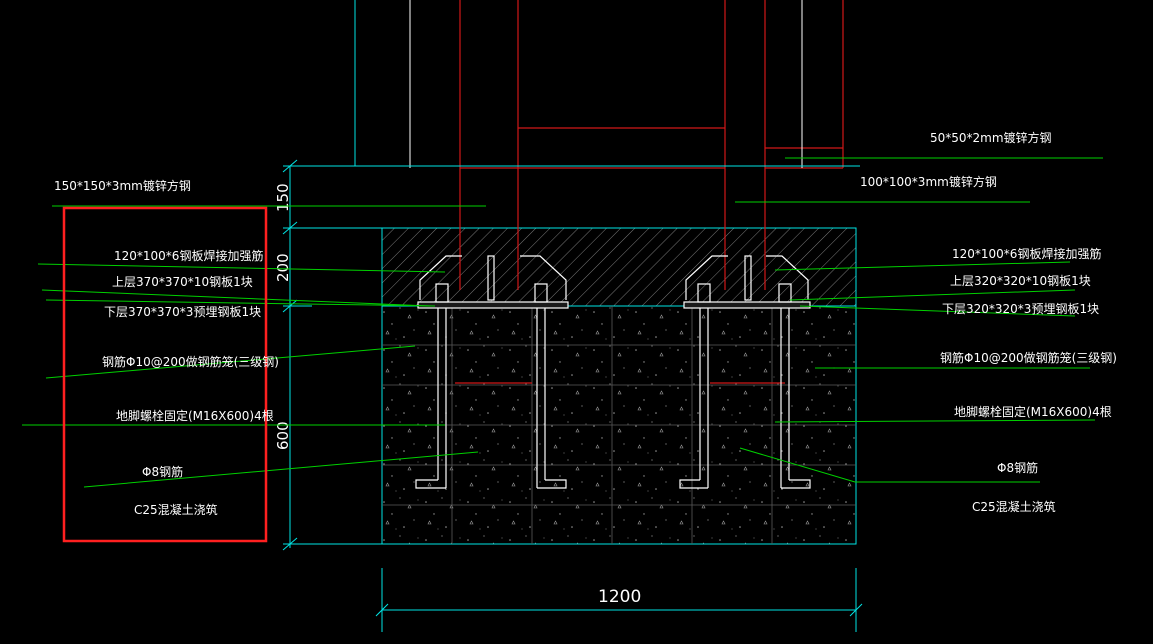 This screenshot has width=1153, height=644. What do you see at coordinates (283, 267) in the screenshot?
I see `dim-200: 200` at bounding box center [283, 267].